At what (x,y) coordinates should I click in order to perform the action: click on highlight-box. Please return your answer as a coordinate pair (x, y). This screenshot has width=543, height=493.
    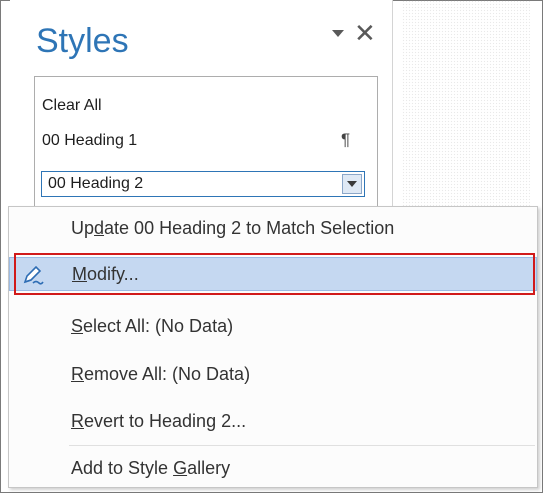
    Looking at the image, I should click on (274, 274).